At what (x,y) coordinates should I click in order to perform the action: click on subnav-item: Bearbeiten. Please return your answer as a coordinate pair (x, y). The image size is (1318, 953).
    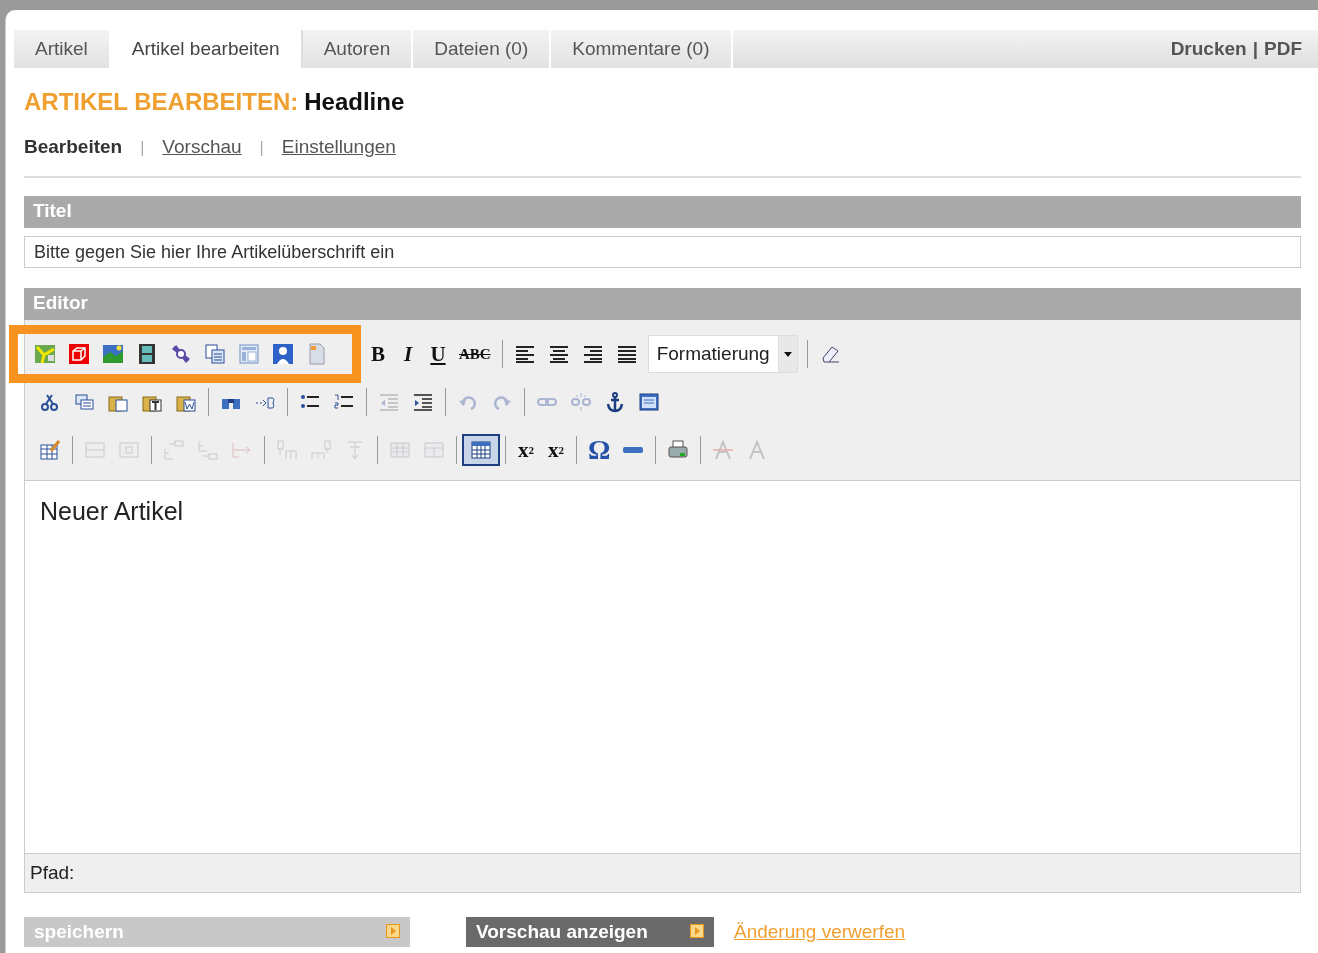
    Looking at the image, I should click on (73, 147).